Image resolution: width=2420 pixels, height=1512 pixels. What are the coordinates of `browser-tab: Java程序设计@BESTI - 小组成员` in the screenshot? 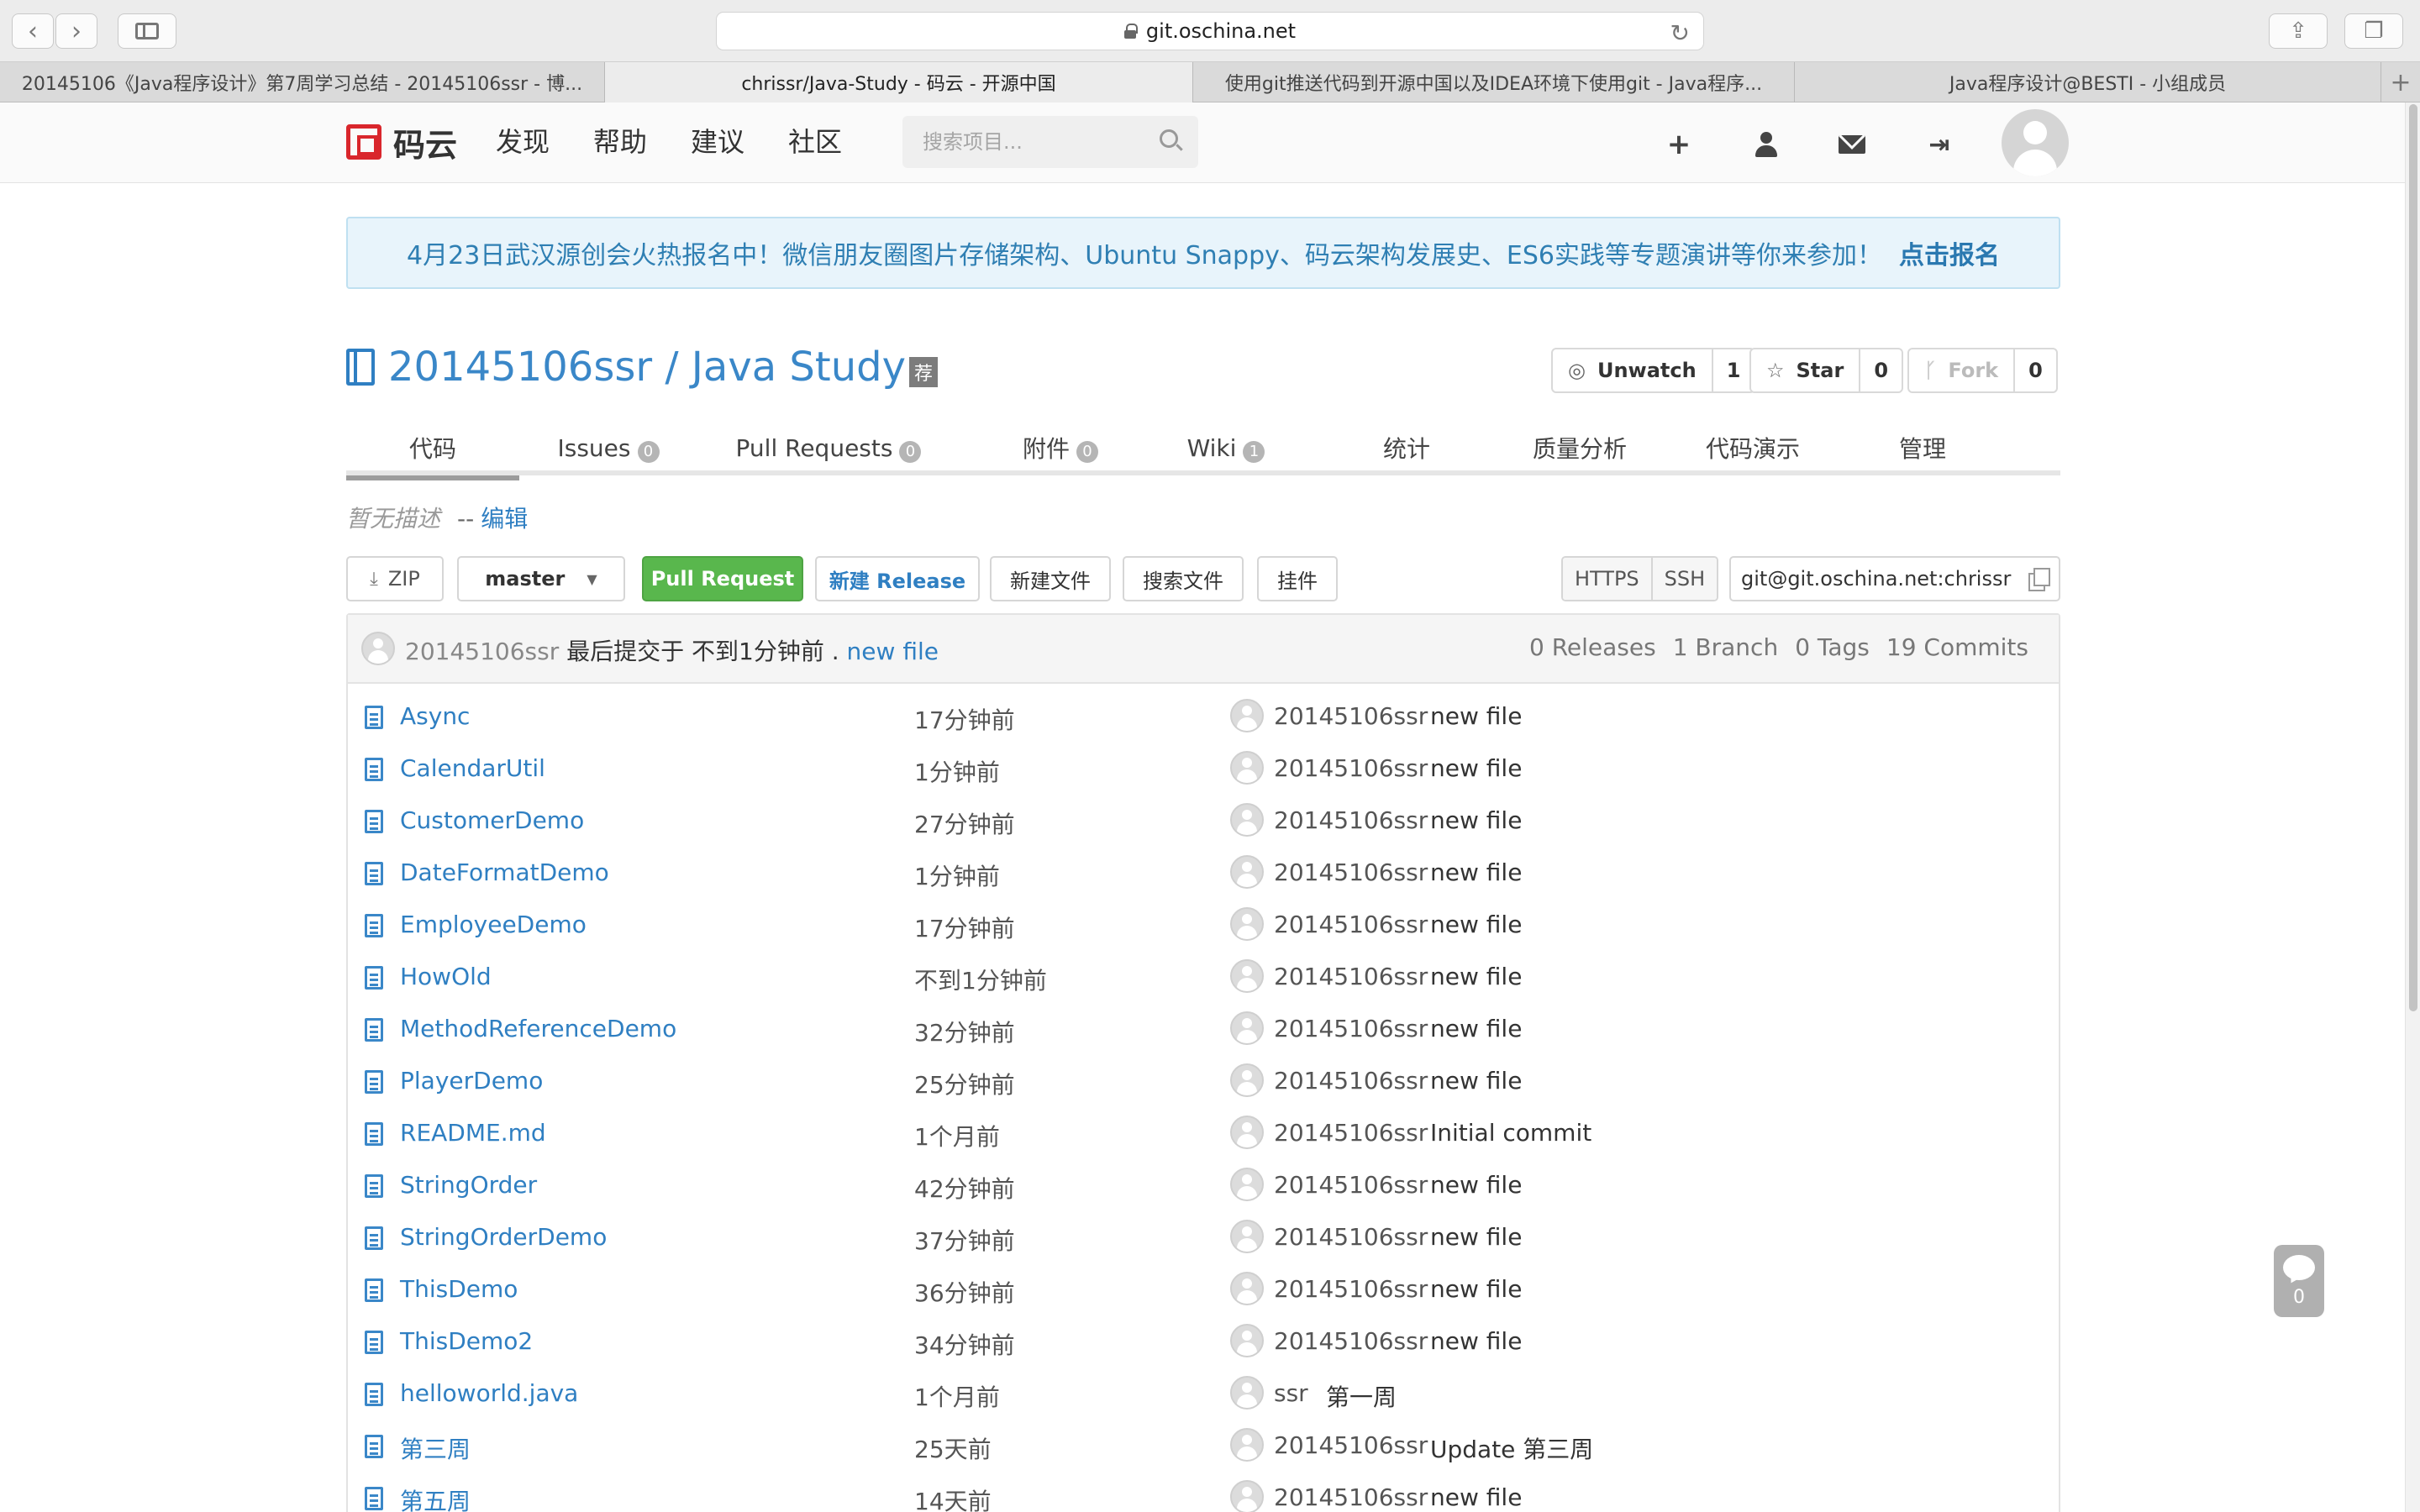 It's located at (2088, 82).